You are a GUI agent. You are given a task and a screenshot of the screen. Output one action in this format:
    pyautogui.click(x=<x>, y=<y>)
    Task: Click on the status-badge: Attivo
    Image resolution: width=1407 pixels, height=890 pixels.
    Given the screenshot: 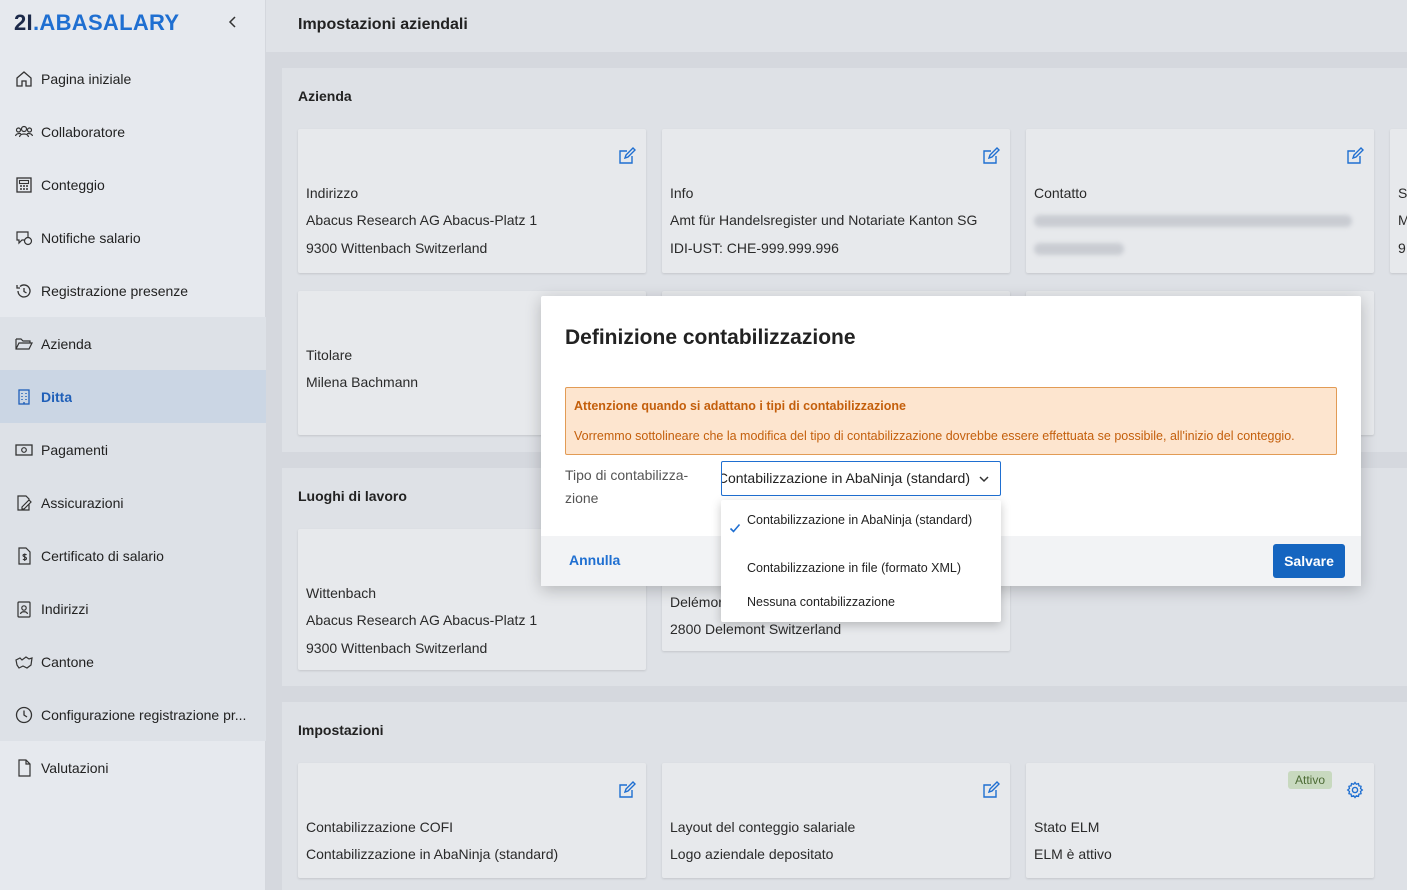 What is the action you would take?
    pyautogui.click(x=1309, y=780)
    